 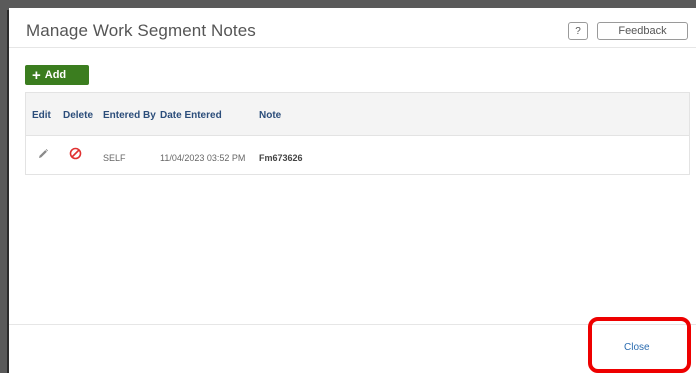 What do you see at coordinates (639, 345) in the screenshot?
I see `close-highlight-box` at bounding box center [639, 345].